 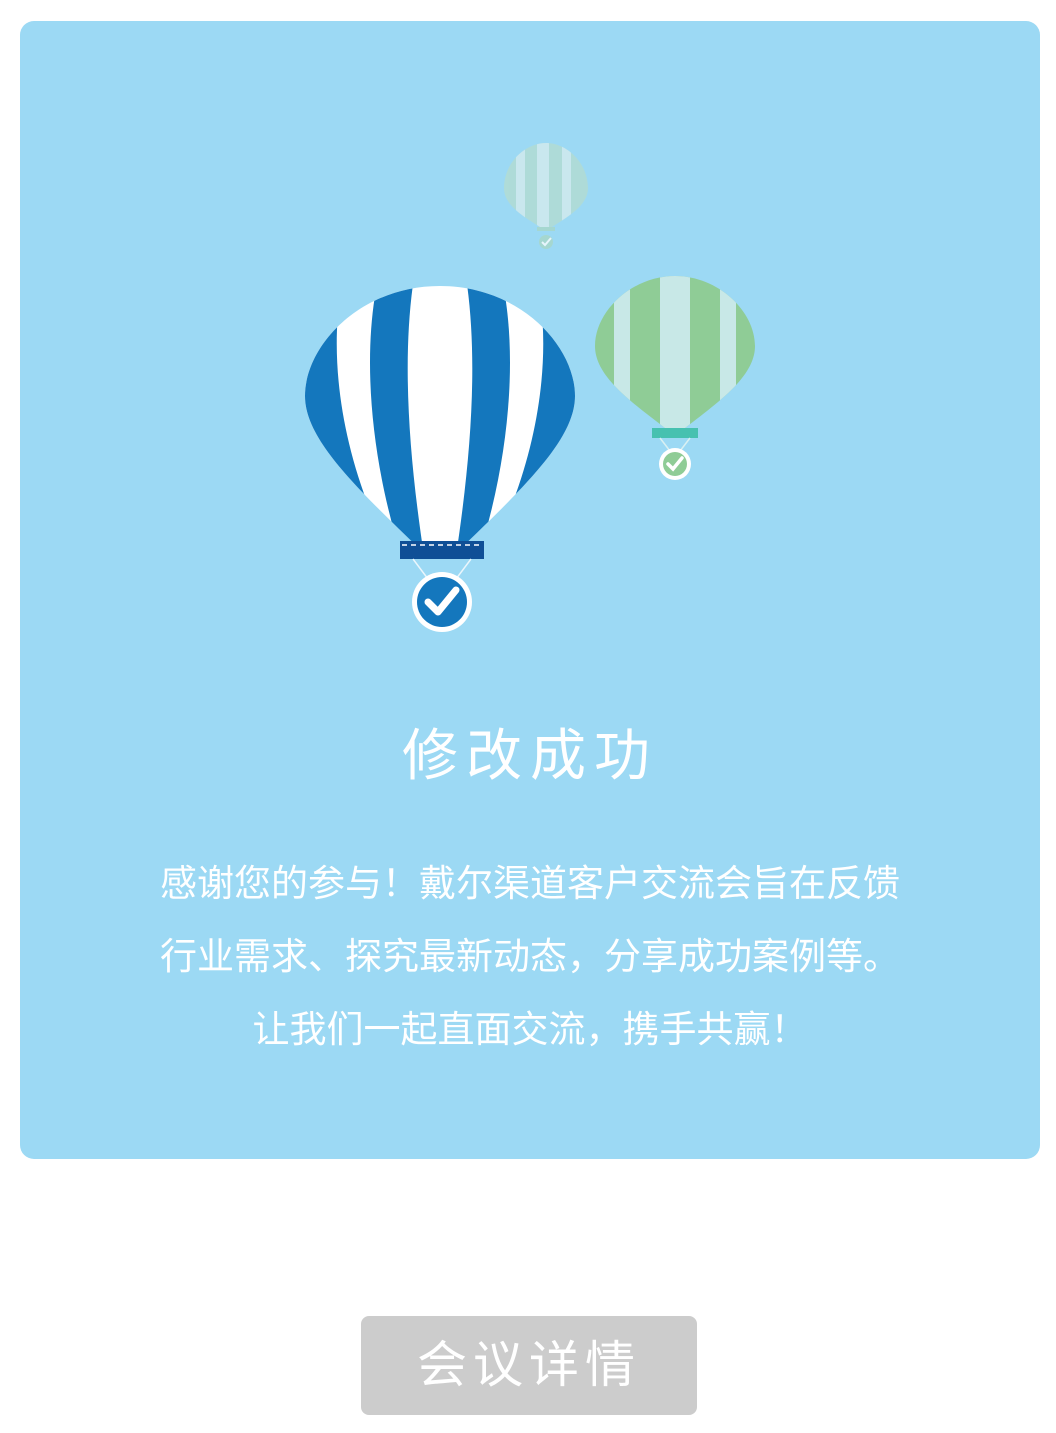 What do you see at coordinates (530, 756) in the screenshot?
I see `success-title: 修改成功` at bounding box center [530, 756].